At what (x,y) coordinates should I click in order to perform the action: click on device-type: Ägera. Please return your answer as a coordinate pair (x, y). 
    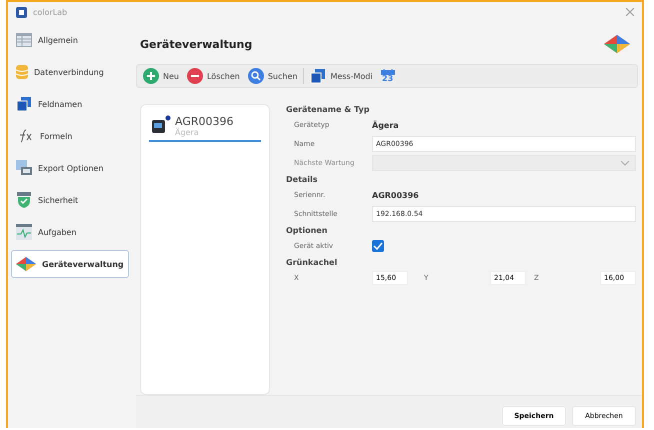
    Looking at the image, I should click on (187, 132).